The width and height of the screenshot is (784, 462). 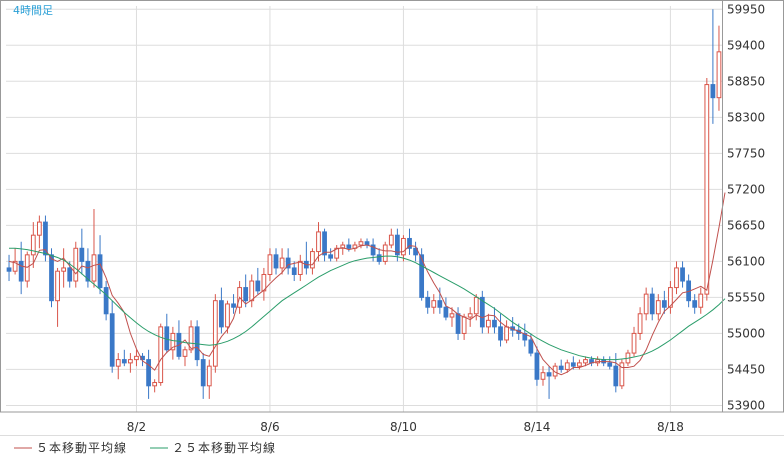 What do you see at coordinates (33, 10) in the screenshot?
I see `timeframe-label: 4時間足` at bounding box center [33, 10].